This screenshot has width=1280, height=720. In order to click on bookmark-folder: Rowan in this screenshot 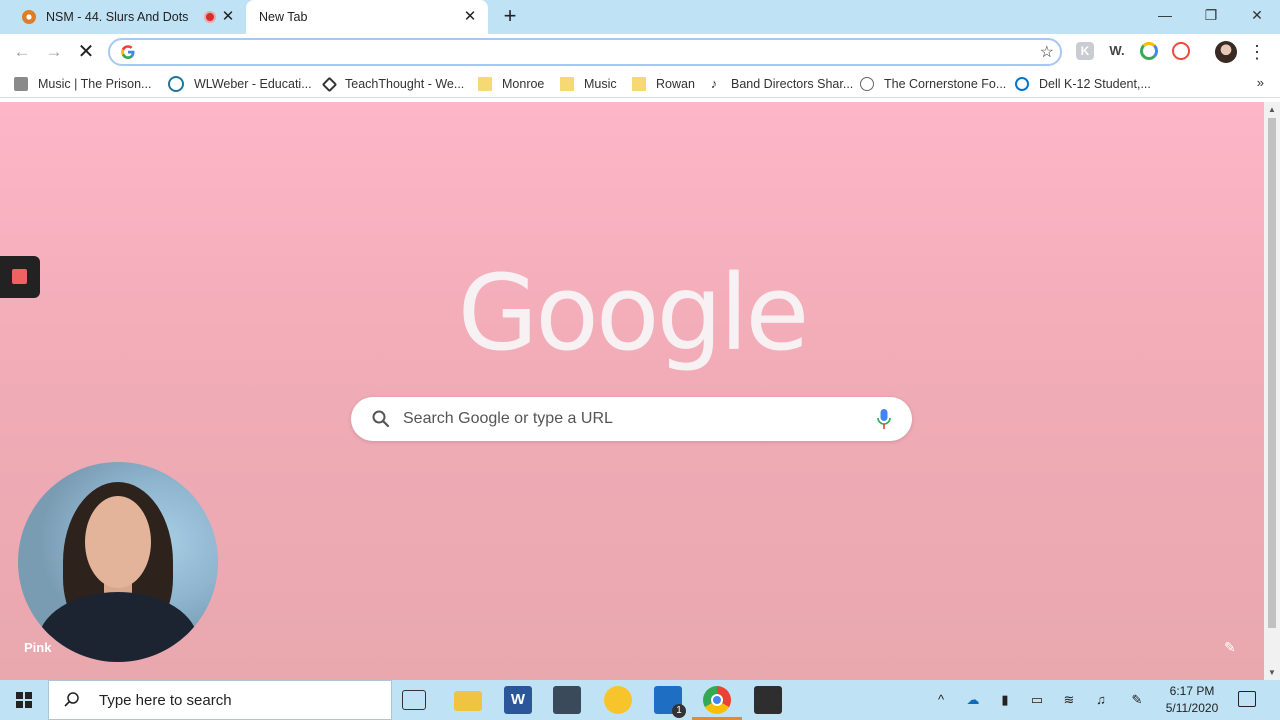, I will do `click(663, 84)`.